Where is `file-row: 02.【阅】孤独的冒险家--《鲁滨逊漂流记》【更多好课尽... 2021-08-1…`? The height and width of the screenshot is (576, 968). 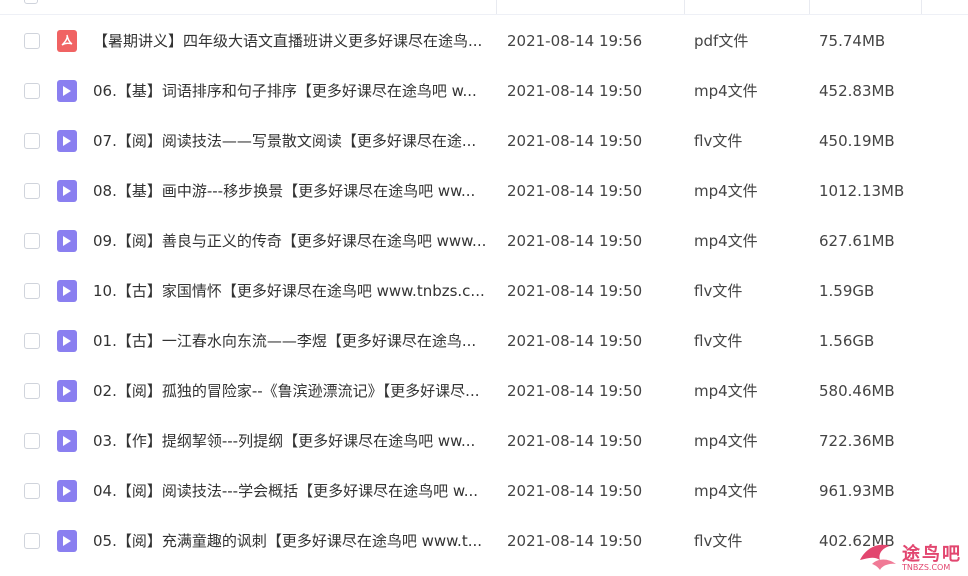
file-row: 02.【阅】孤独的冒险家--《鲁滨逊漂流记》【更多好课尽... 2021-08-1… is located at coordinates (484, 391).